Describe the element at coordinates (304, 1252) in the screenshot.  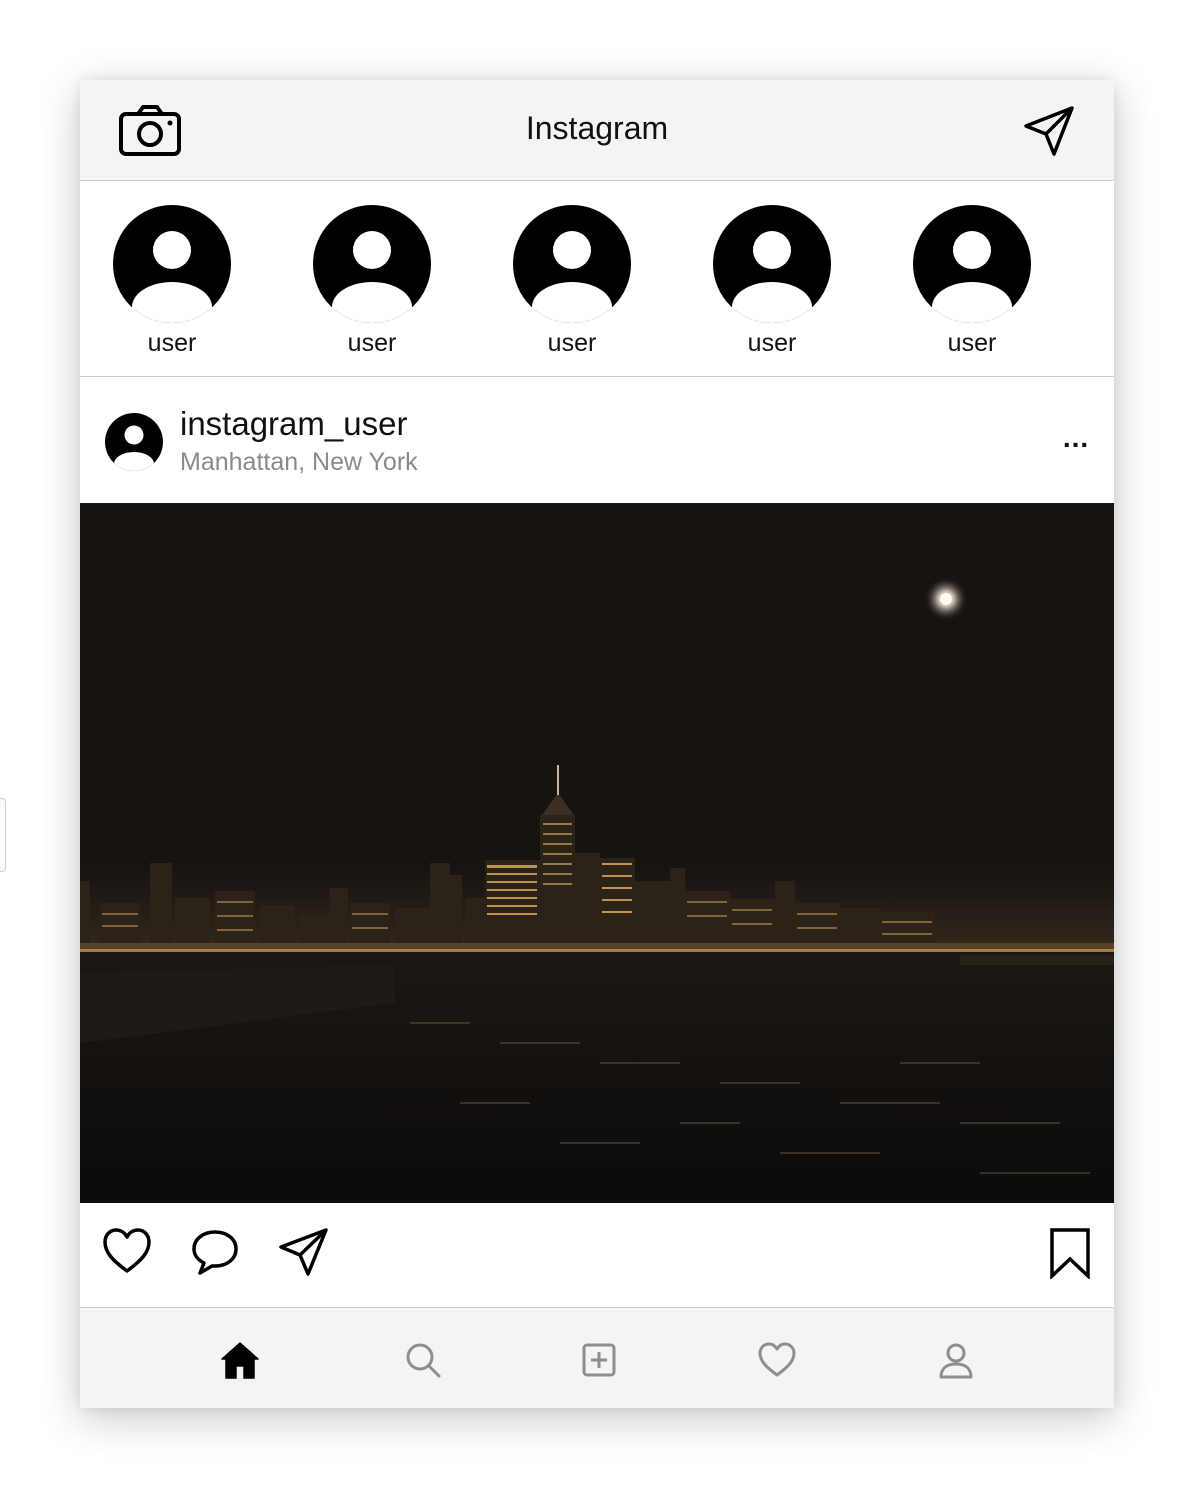
I see `share-icon` at that location.